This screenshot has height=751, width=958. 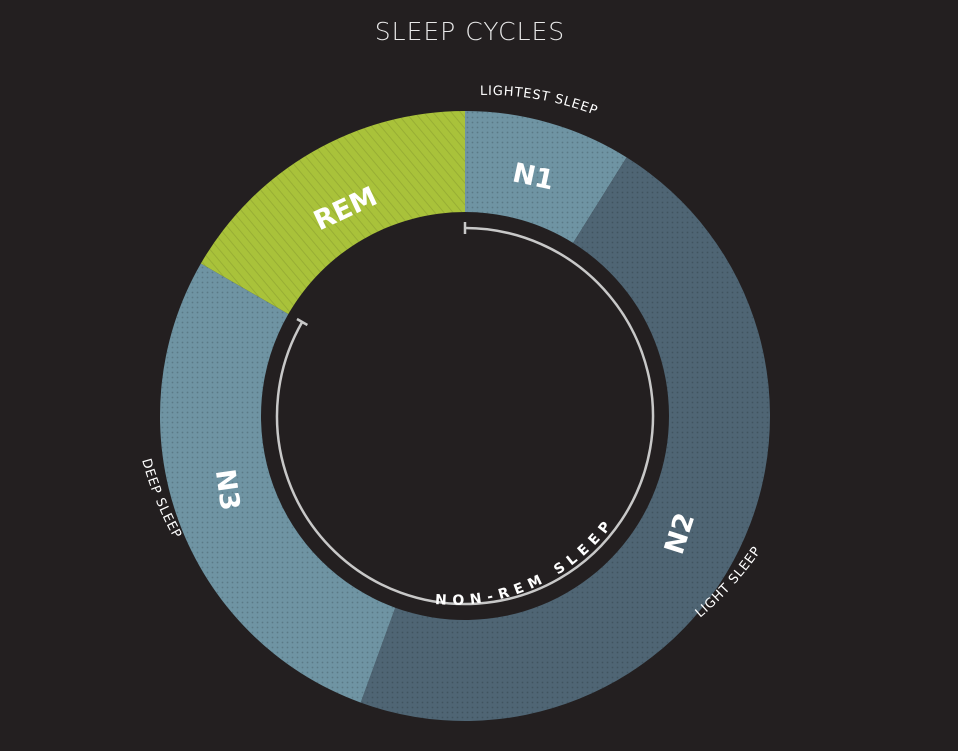 I want to click on segment-label-n3: N3, so click(x=227, y=489).